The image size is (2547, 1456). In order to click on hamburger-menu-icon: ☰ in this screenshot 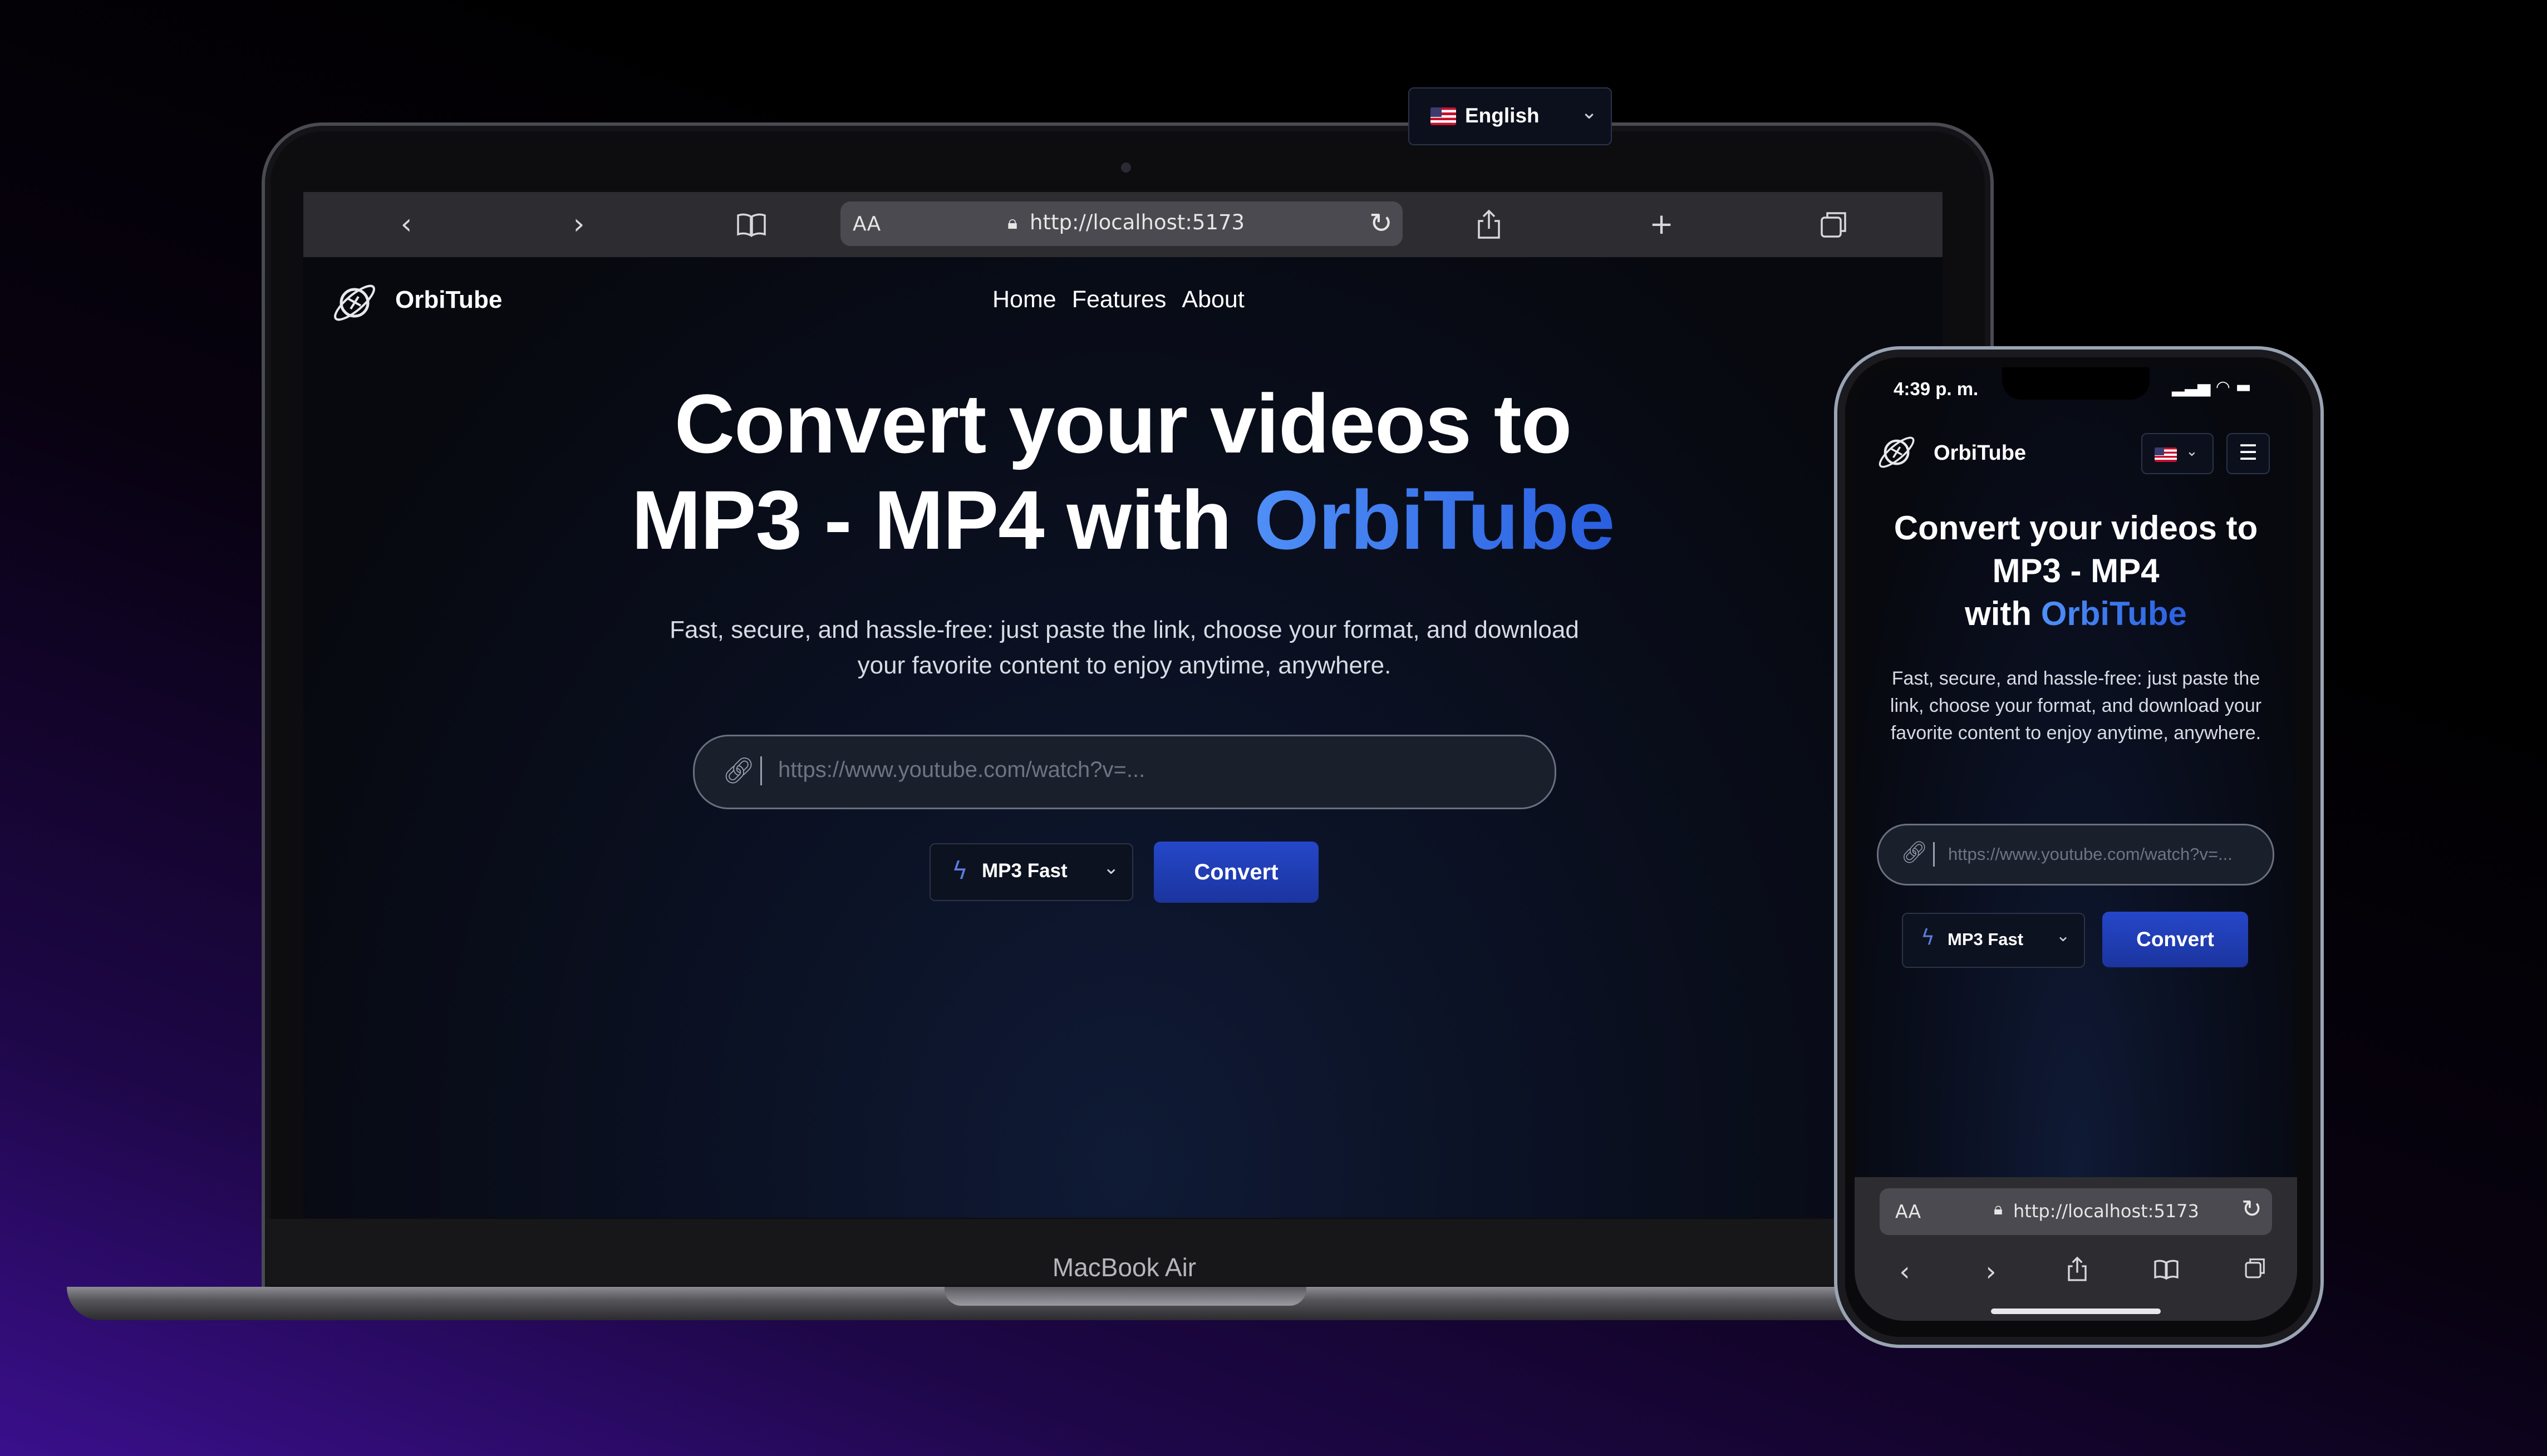, I will do `click(2248, 453)`.